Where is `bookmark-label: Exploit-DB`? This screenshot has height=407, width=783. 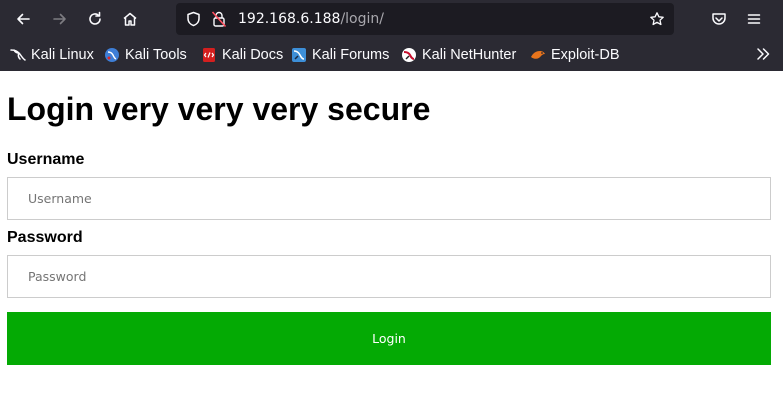
bookmark-label: Exploit-DB is located at coordinates (585, 55).